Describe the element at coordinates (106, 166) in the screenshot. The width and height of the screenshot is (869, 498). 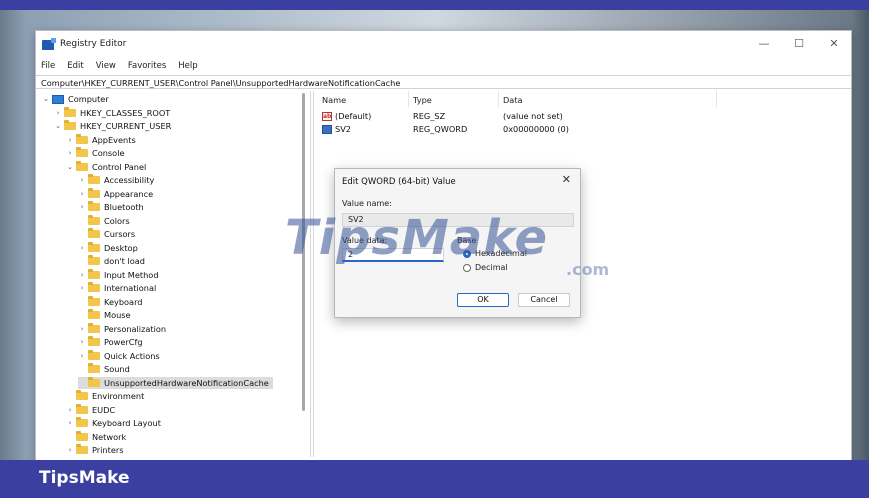
I see `tree-node: ⌄ Control Panel` at that location.